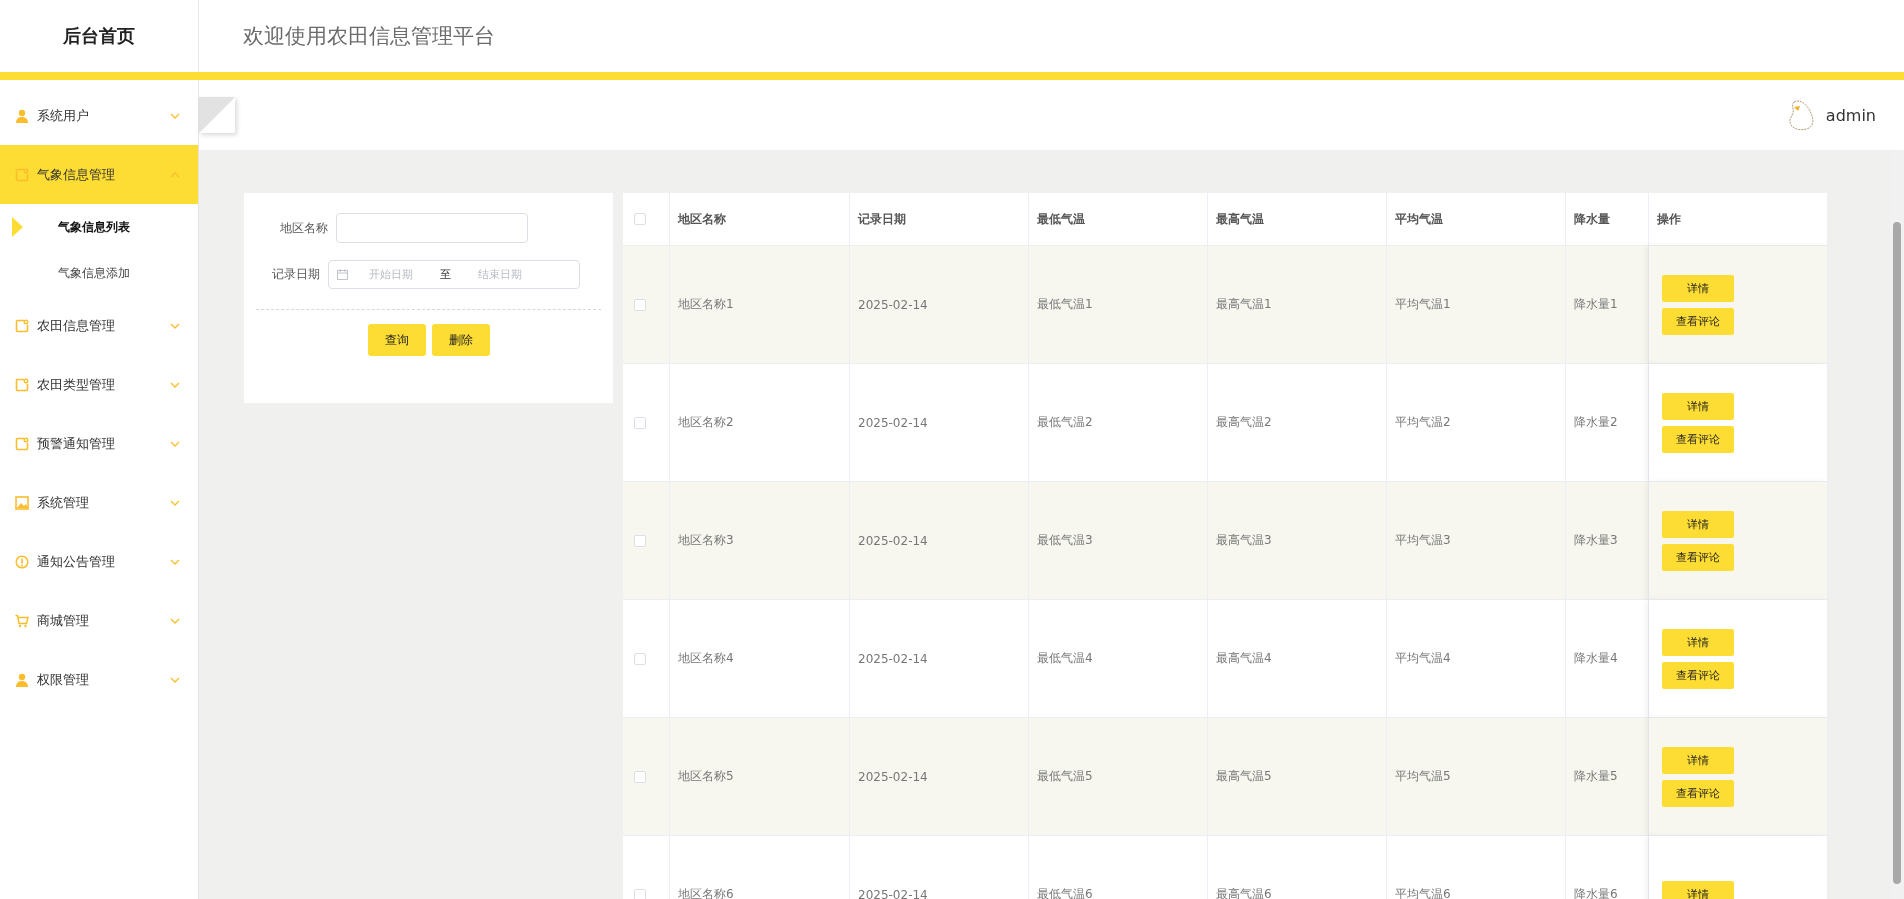  I want to click on table-cell: 最低气温1, so click(1118, 305).